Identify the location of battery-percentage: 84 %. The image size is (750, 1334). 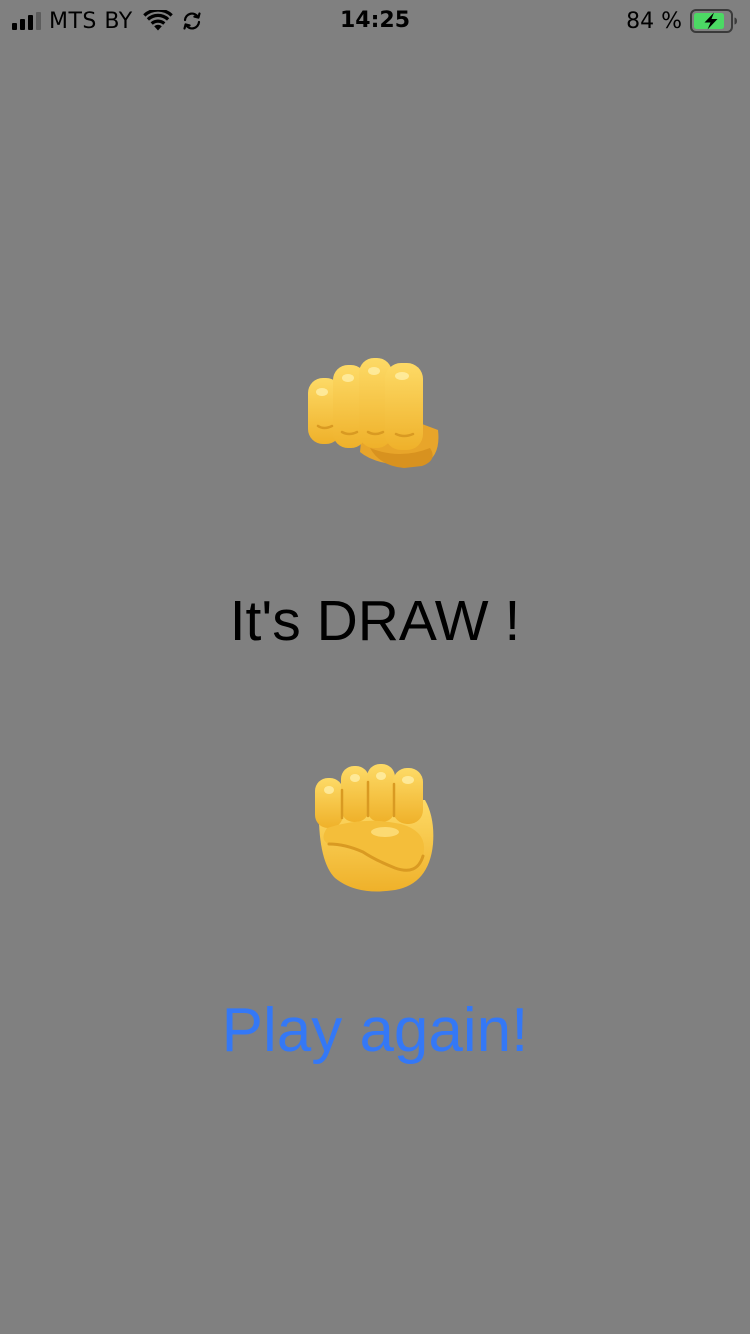
(654, 21).